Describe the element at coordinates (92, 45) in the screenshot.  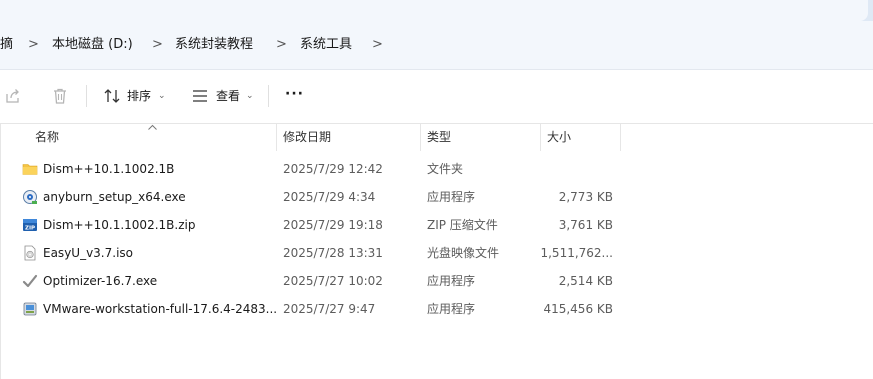
I see `breadcrumb-item-drive: 本地磁盘 (D:)` at that location.